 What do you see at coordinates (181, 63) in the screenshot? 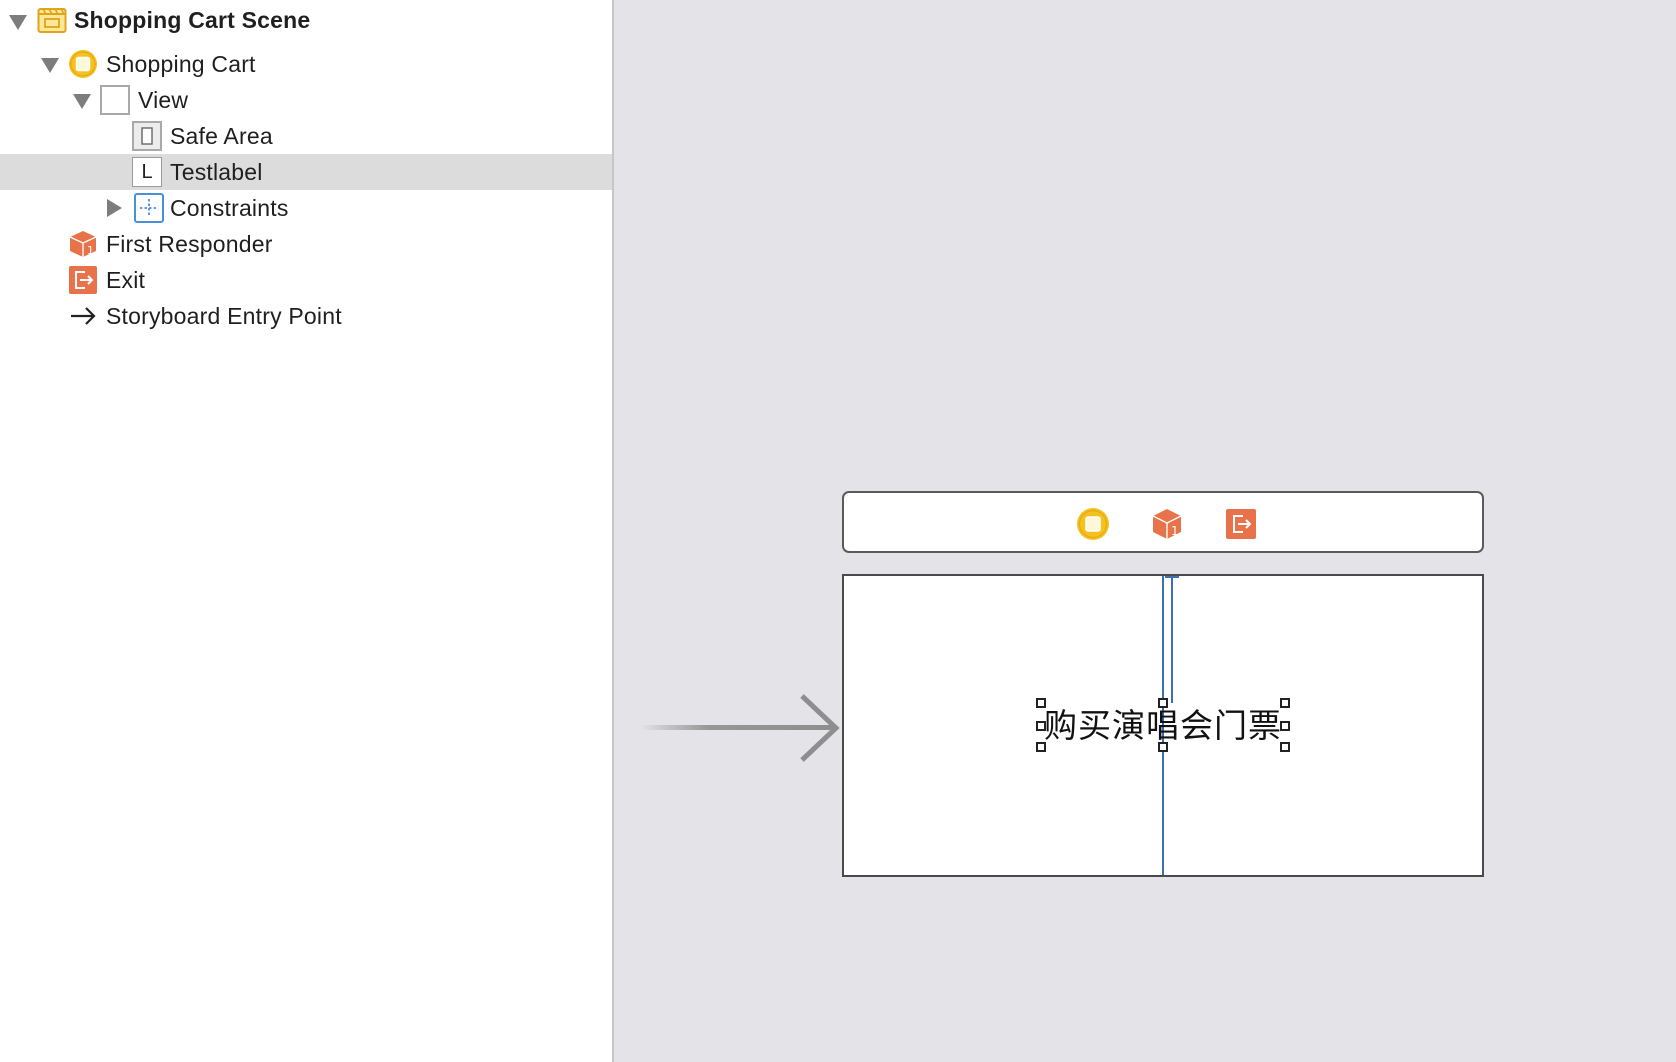
I see `outline-item-label: Shopping Cart` at bounding box center [181, 63].